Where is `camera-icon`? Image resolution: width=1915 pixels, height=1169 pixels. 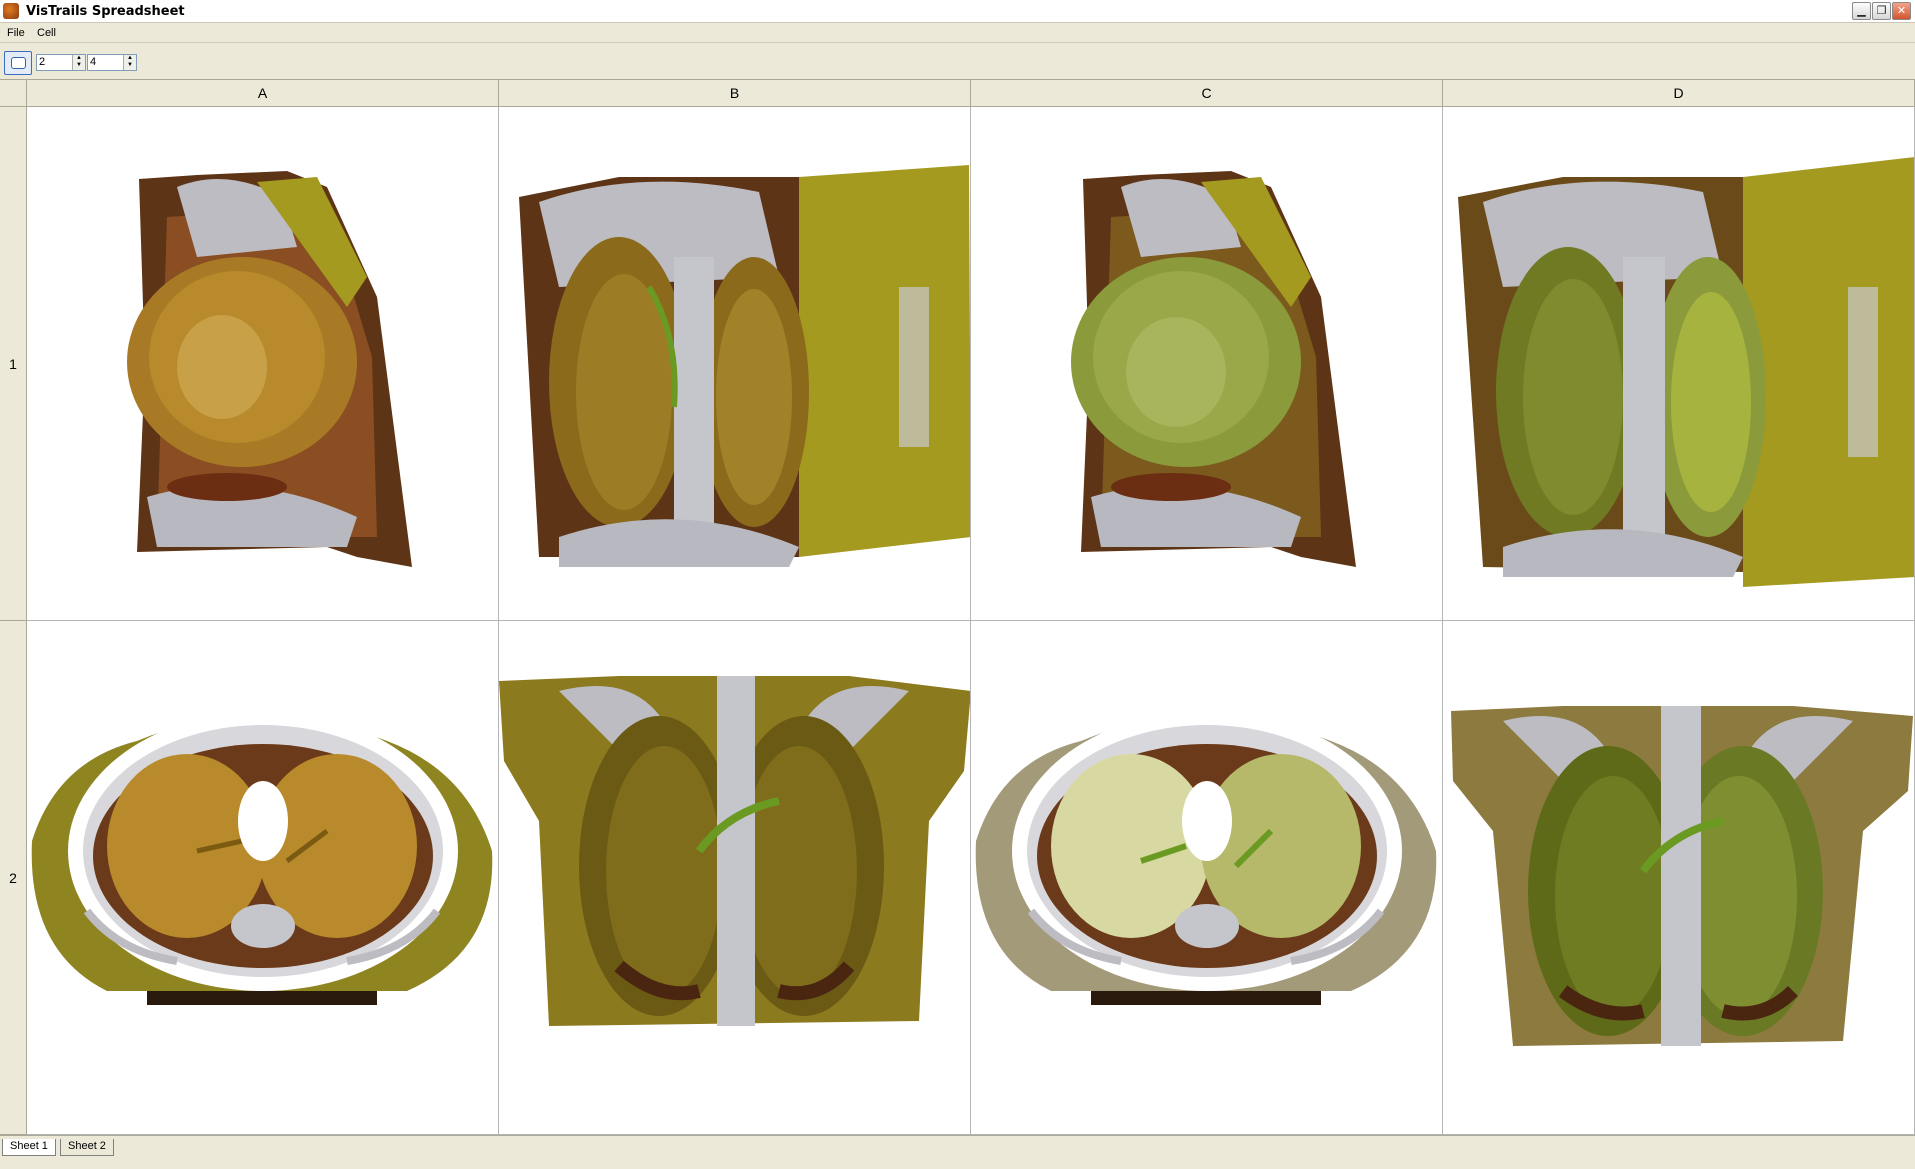
camera-icon is located at coordinates (18, 63).